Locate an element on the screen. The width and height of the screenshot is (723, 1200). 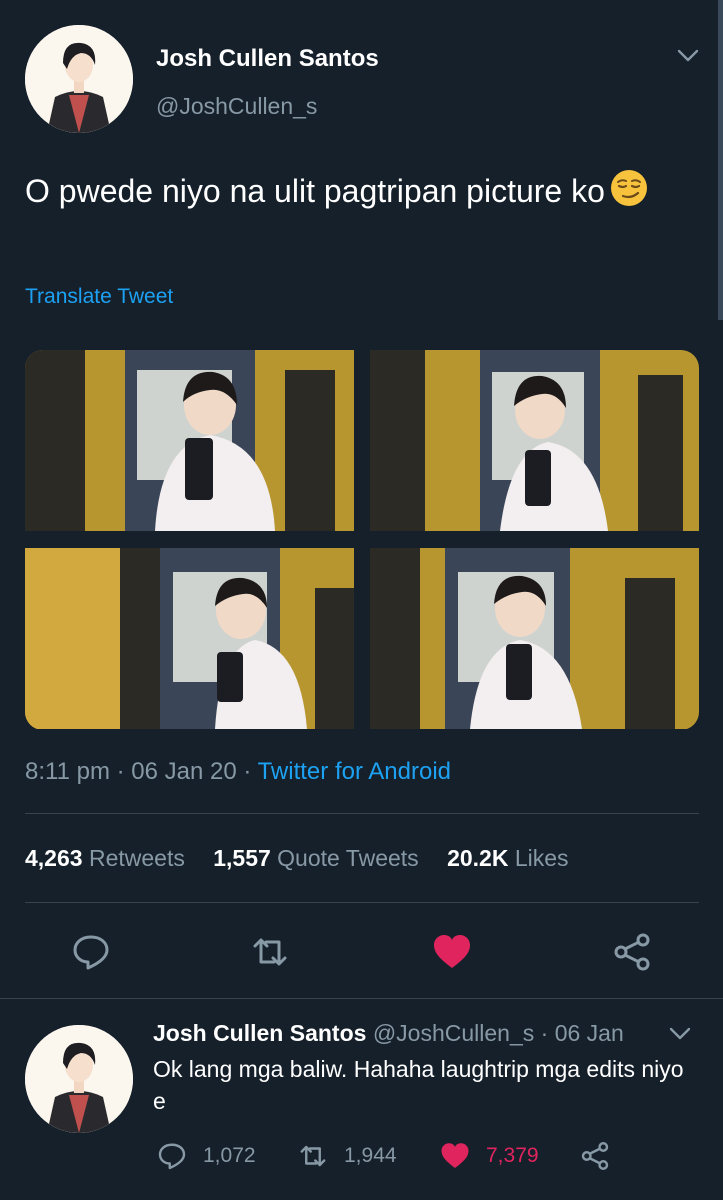
author-handle: @JoshCullen_s is located at coordinates (236, 106).